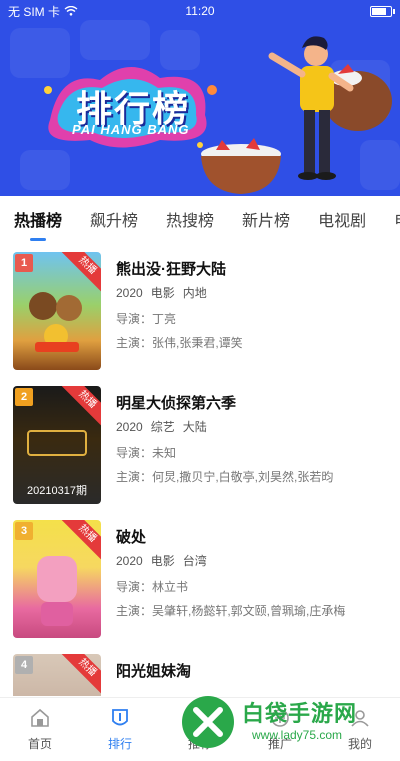  I want to click on site-watermark: 白袋手游网 www.lady75.com, so click(289, 723).